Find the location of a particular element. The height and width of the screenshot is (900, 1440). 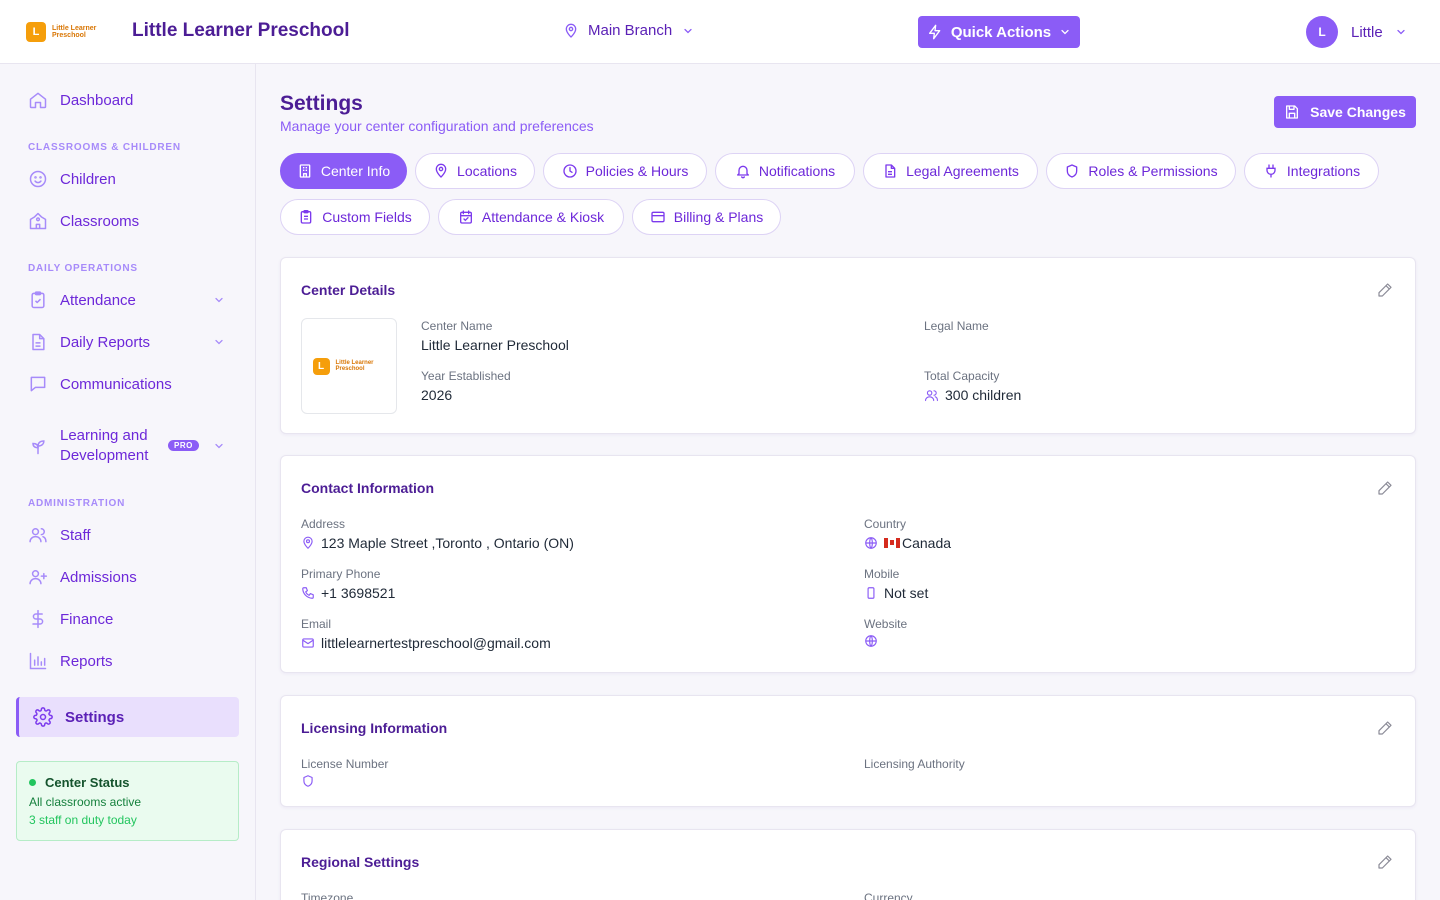

canada-flag-icon is located at coordinates (892, 543).